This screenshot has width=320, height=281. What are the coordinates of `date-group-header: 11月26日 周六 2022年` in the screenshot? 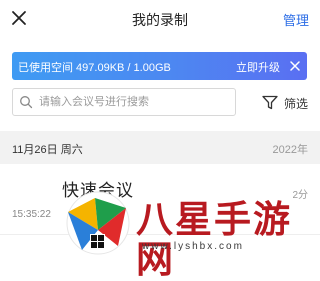 It's located at (160, 147).